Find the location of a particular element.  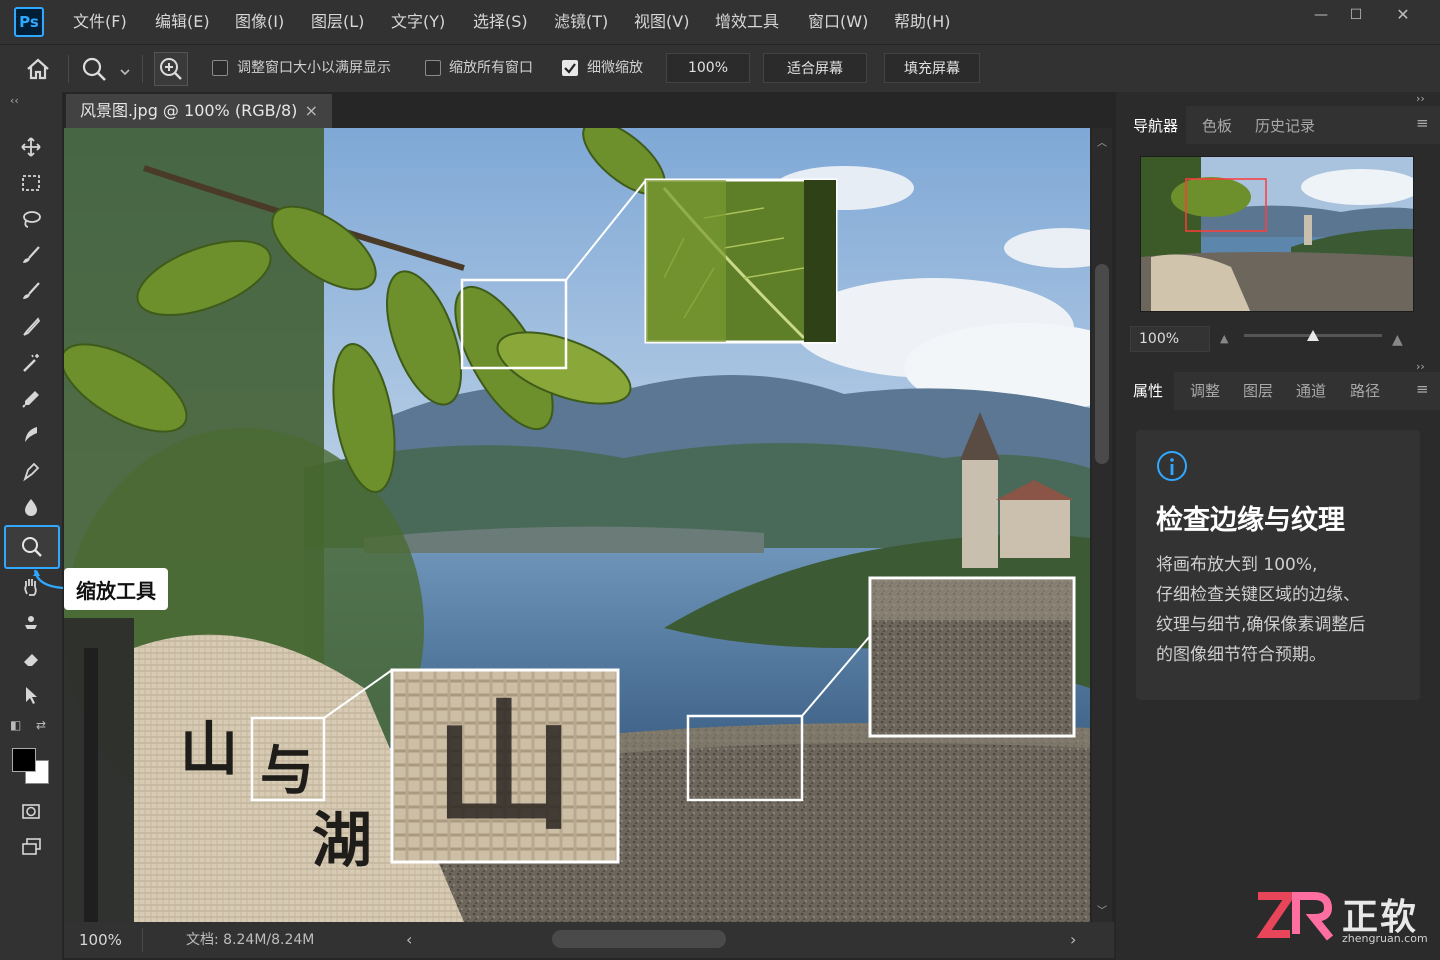

zoomed-sign-char: 山 is located at coordinates (504, 768).